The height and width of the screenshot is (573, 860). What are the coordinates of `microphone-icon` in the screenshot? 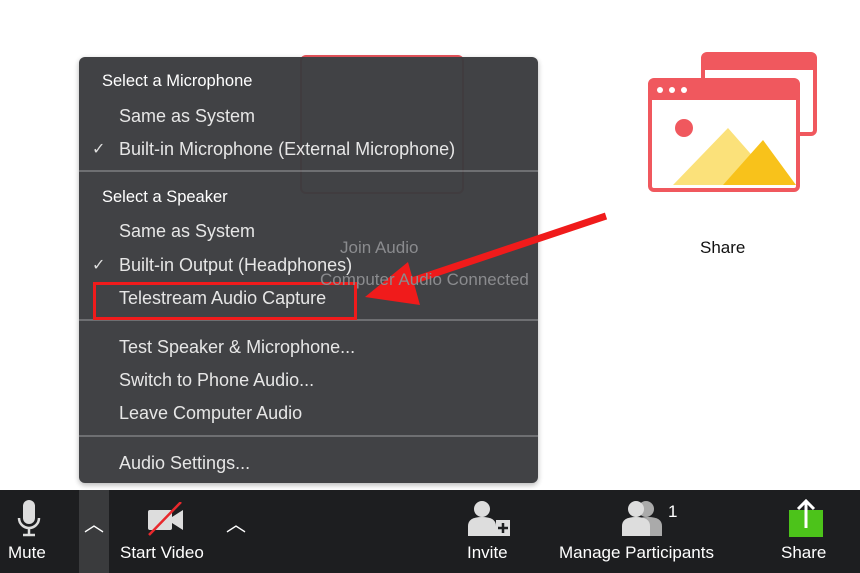 It's located at (29, 518).